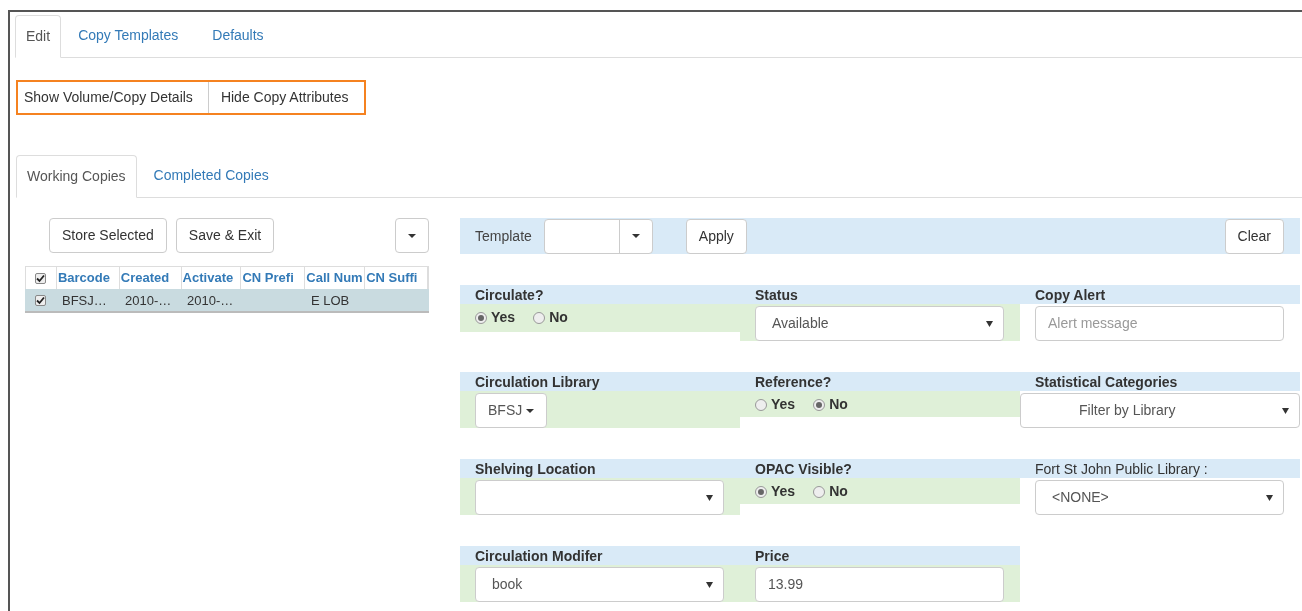  I want to click on input-placeholder: Alert message, so click(1093, 323).